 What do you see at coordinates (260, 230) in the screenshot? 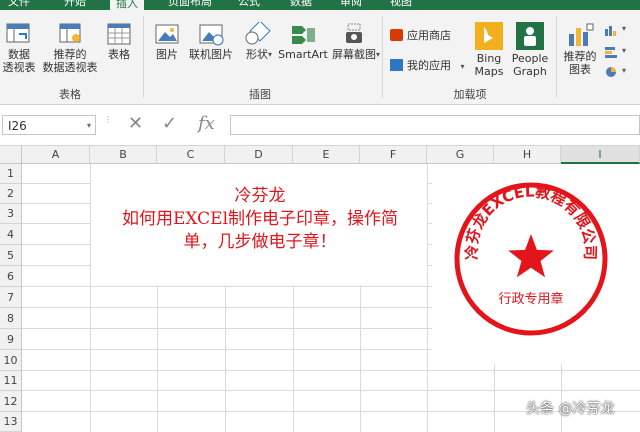
I see `title-text-box: 冷芬龙 如何用EXCEl制作电子印章，操作简 单，几步做电子章！` at bounding box center [260, 230].